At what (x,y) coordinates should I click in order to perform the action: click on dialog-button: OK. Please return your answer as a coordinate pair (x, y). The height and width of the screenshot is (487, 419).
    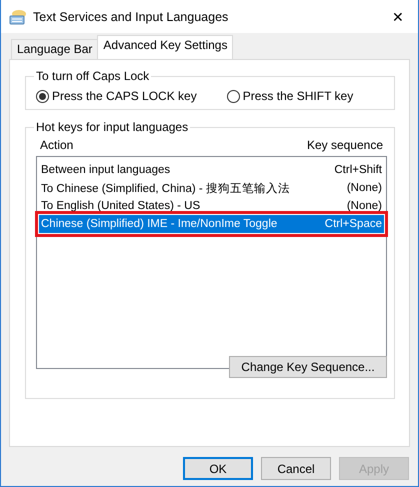
    Looking at the image, I should click on (218, 468).